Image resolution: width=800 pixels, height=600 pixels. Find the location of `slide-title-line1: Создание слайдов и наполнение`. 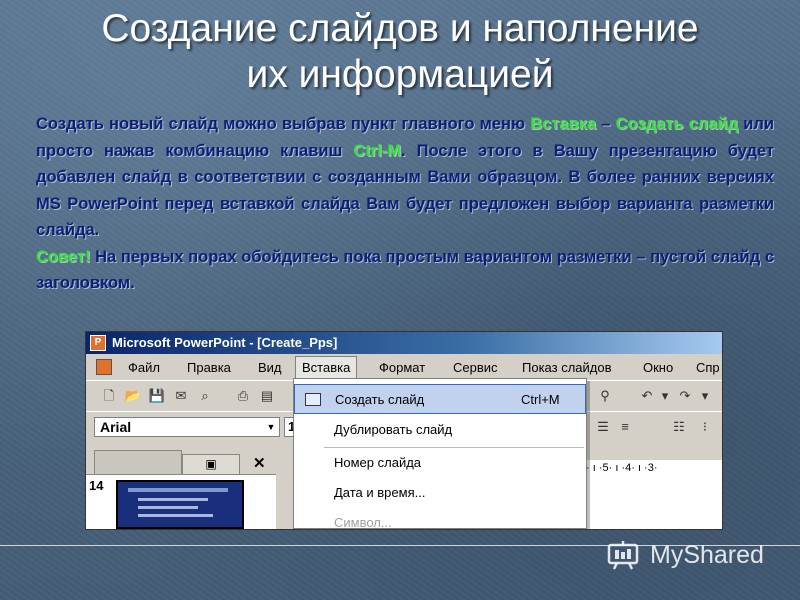

slide-title-line1: Создание слайдов и наполнение is located at coordinates (400, 28).